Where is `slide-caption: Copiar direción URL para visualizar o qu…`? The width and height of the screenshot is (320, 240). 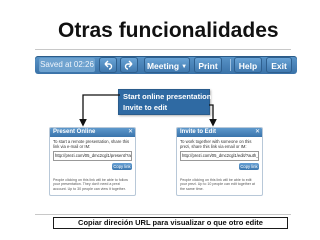
slide-caption: Copiar direción URL para visualizar o qu… is located at coordinates (170, 223).